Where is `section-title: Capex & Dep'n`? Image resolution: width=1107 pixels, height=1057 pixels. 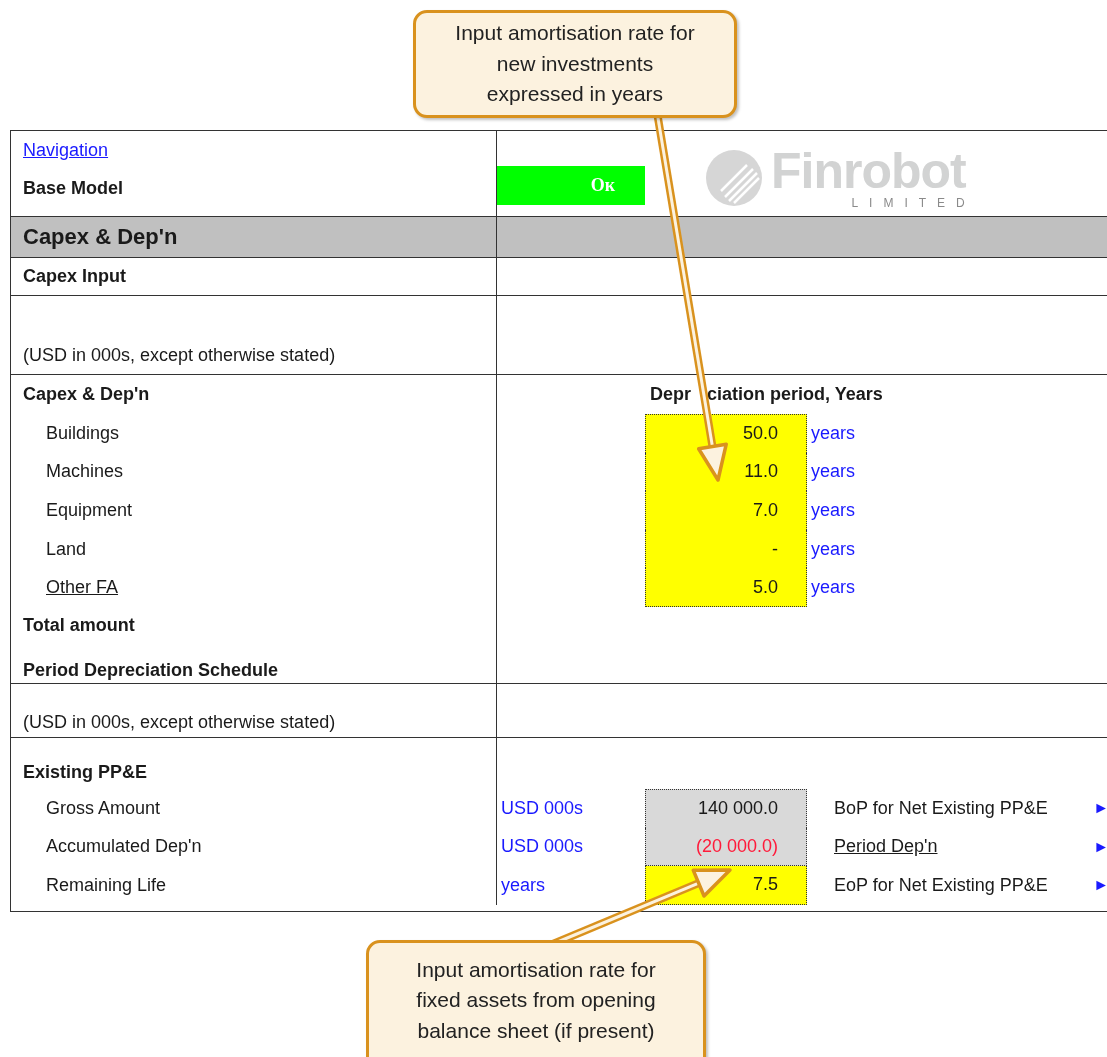 section-title: Capex & Dep'n is located at coordinates (254, 237).